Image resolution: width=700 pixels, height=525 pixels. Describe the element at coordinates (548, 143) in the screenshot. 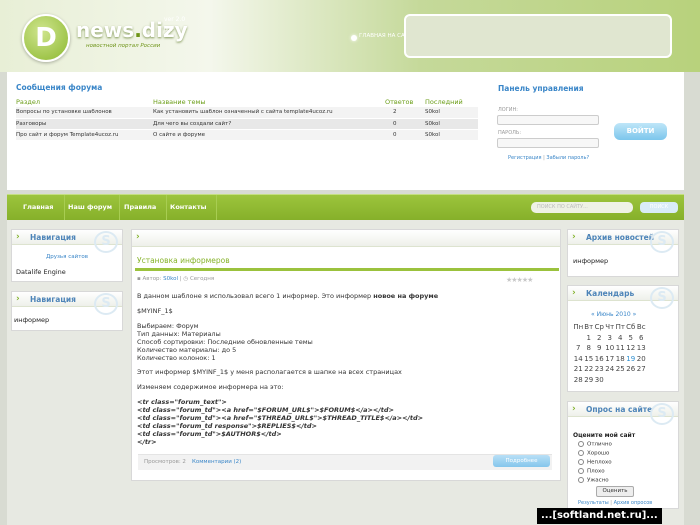

I see `password-input` at that location.